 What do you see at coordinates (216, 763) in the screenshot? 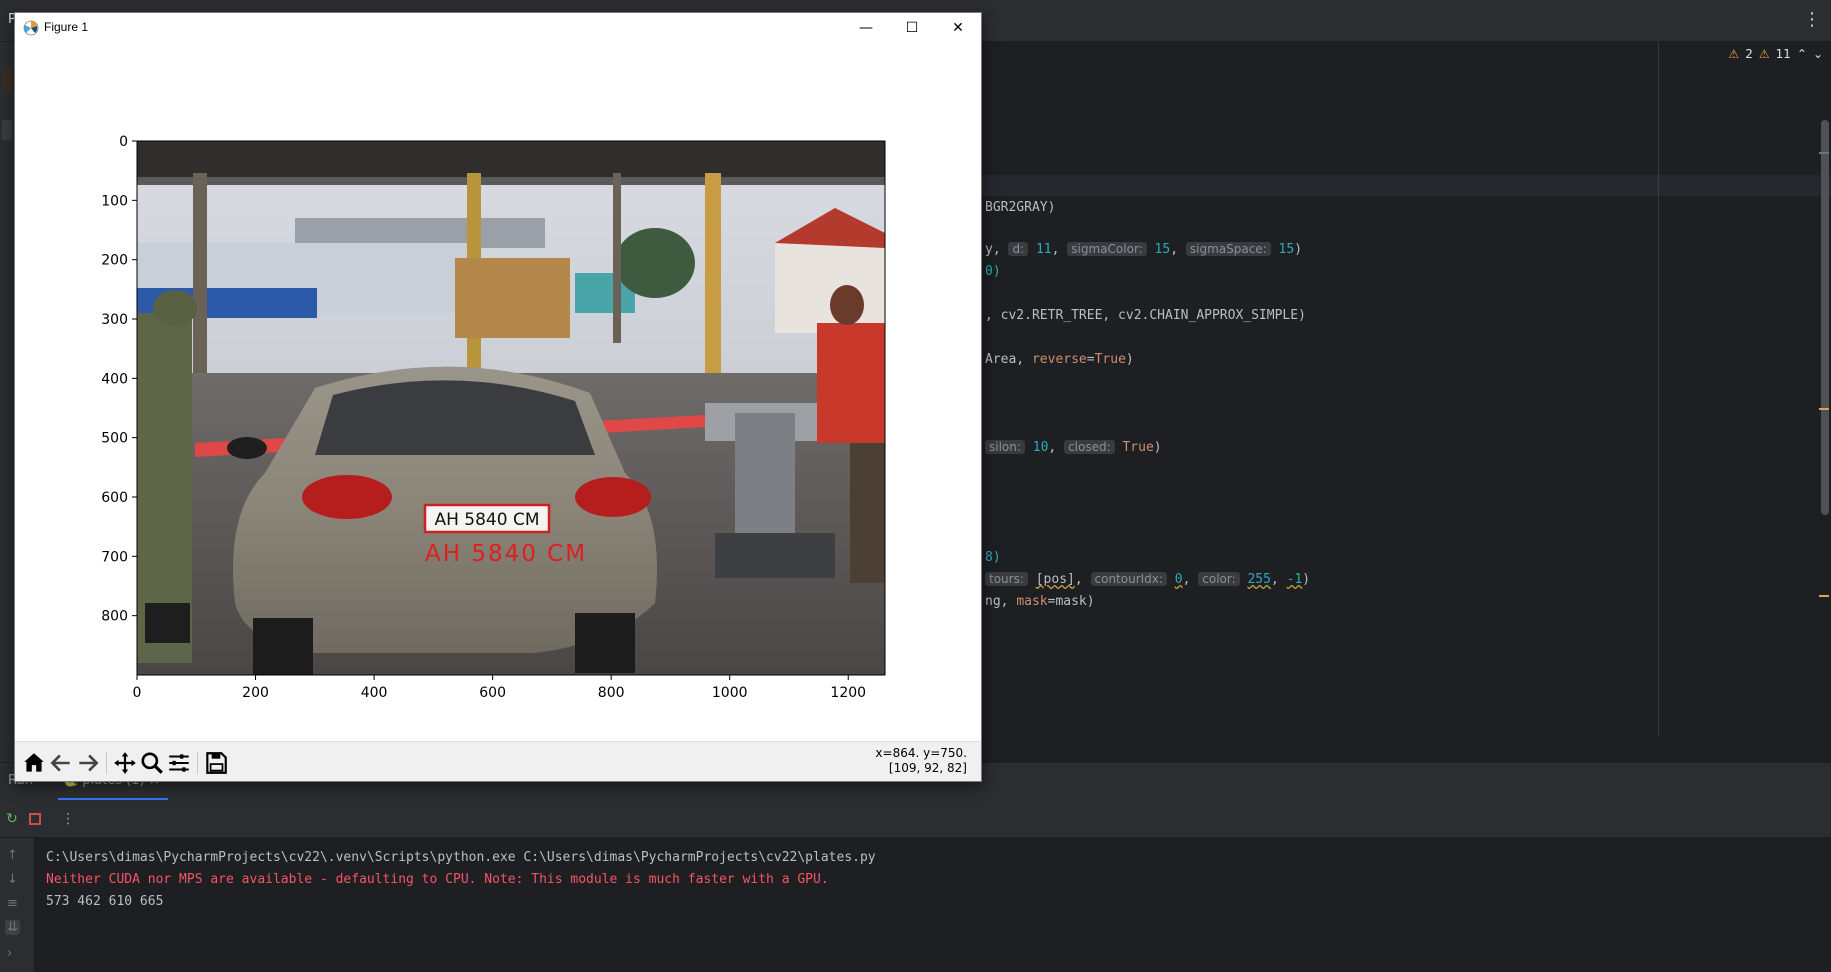
I see `save-icon` at bounding box center [216, 763].